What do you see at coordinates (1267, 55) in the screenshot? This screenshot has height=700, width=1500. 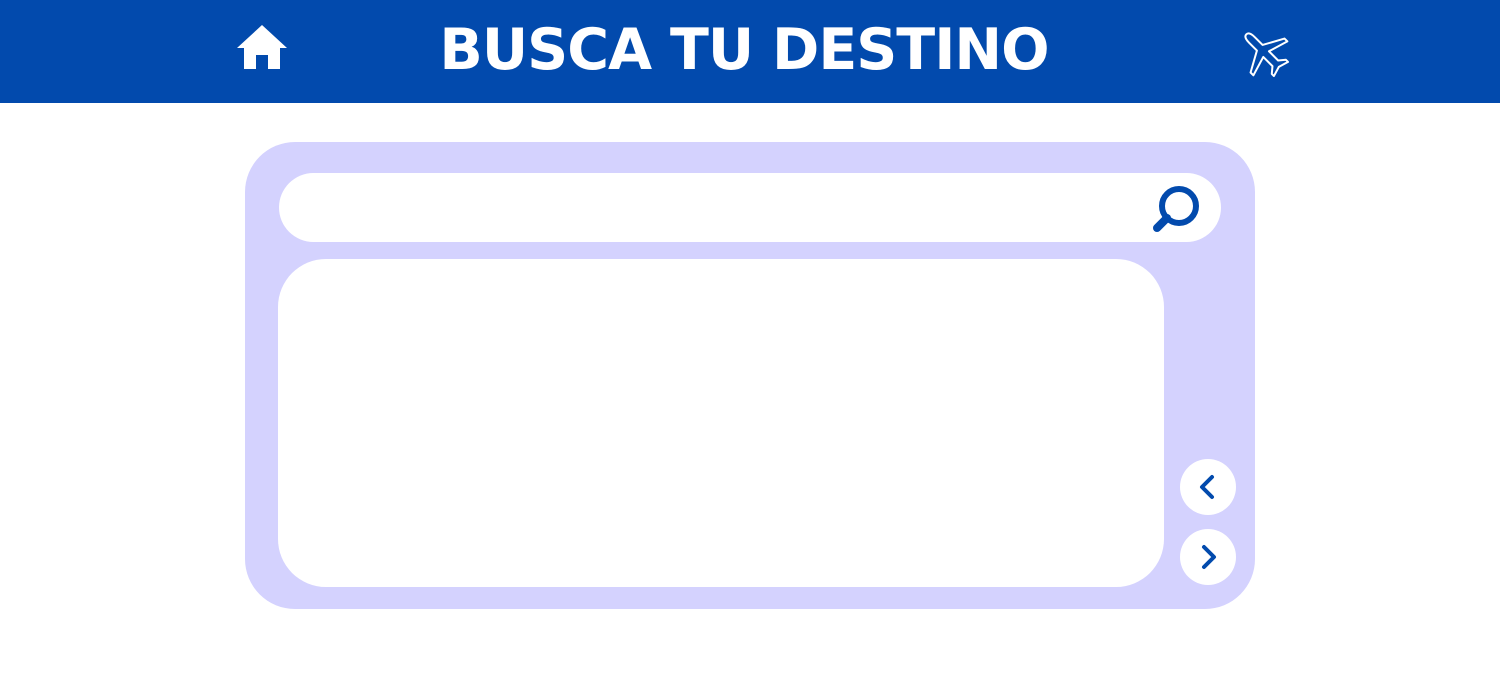 I see `airplane-icon` at bounding box center [1267, 55].